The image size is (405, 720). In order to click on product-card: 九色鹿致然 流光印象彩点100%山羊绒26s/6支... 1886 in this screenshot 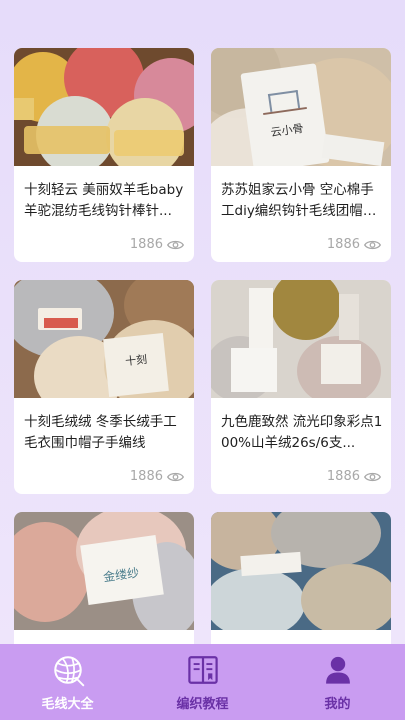, I will do `click(301, 387)`.